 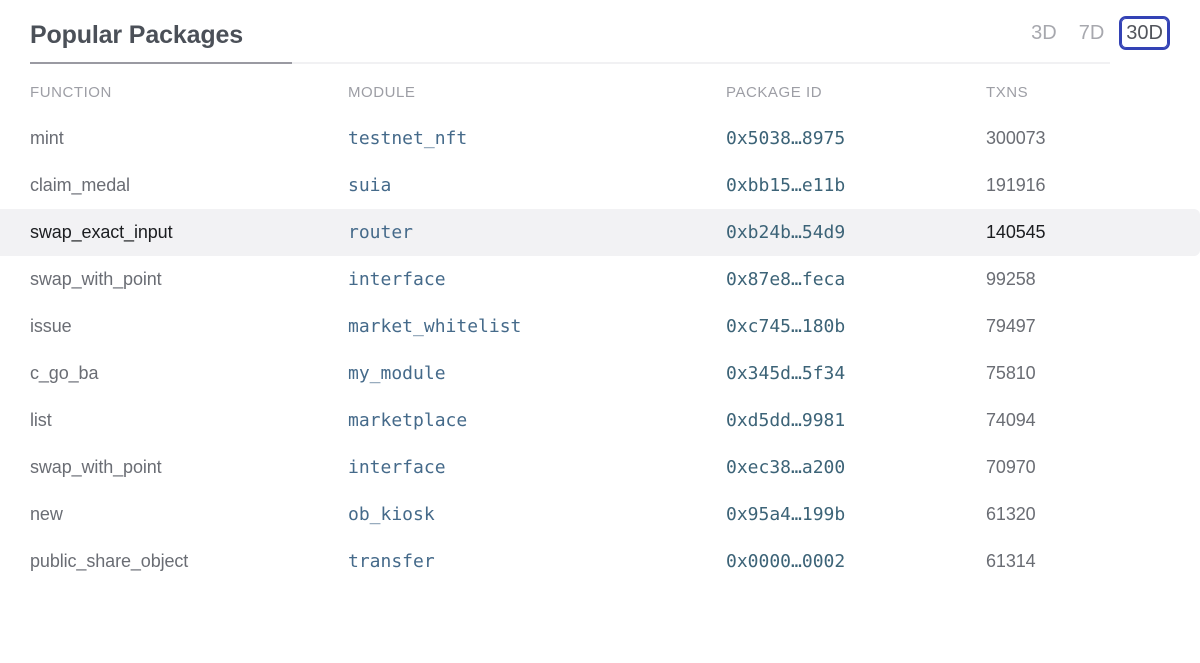 I want to click on table-row: swap_exact_input router 0xb24b…54d9 140545, so click(x=600, y=232).